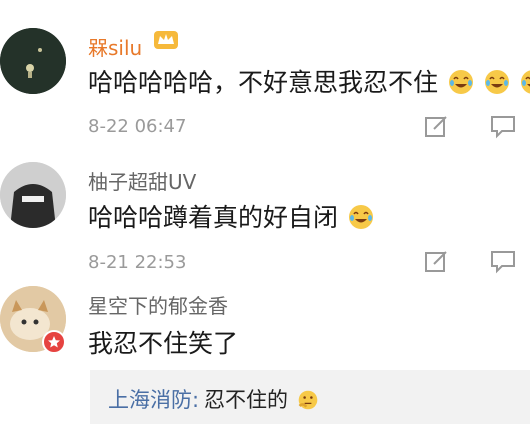 The height and width of the screenshot is (424, 530). I want to click on reply-text: 忍不住的, so click(261, 399).